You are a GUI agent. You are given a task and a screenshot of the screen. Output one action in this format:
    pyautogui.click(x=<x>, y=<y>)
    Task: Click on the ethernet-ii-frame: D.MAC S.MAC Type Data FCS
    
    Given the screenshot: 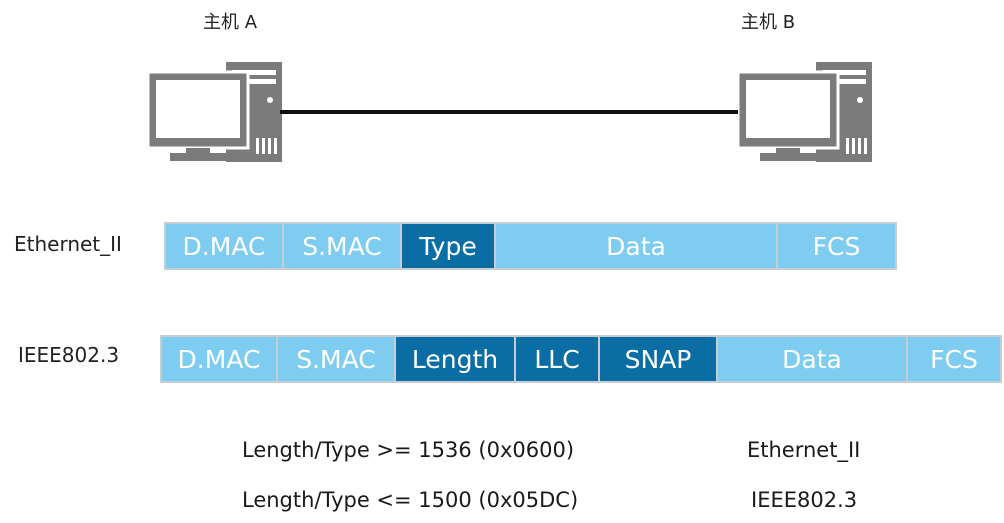 What is the action you would take?
    pyautogui.click(x=530, y=246)
    